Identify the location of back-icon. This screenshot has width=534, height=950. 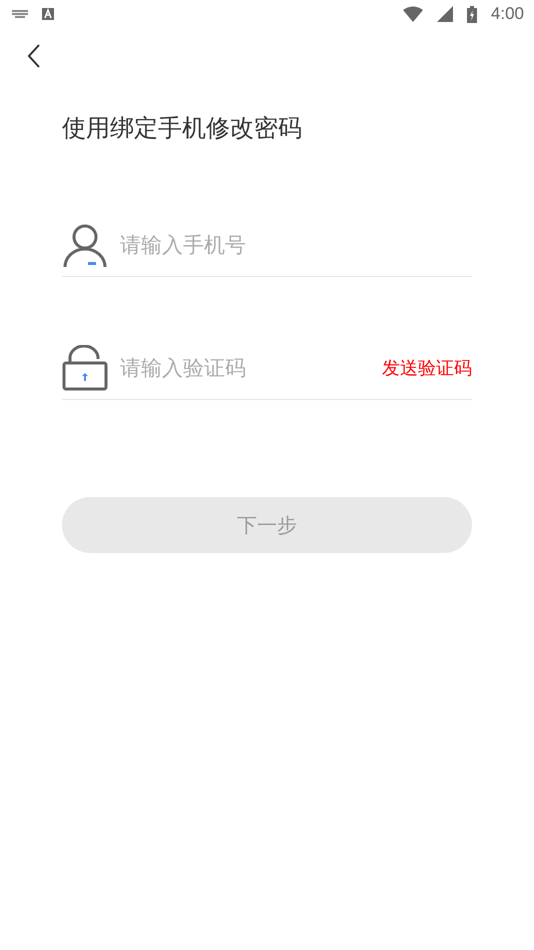
(34, 56).